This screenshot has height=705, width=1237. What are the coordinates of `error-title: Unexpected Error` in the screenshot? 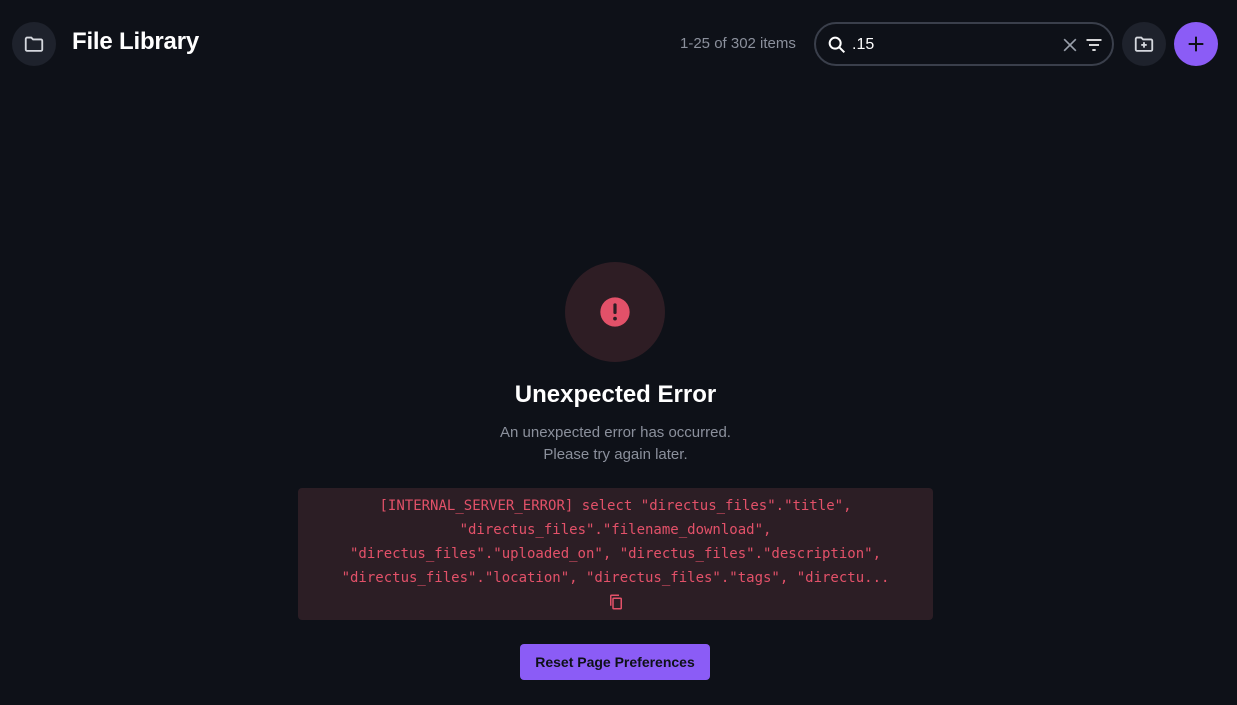 It's located at (615, 394).